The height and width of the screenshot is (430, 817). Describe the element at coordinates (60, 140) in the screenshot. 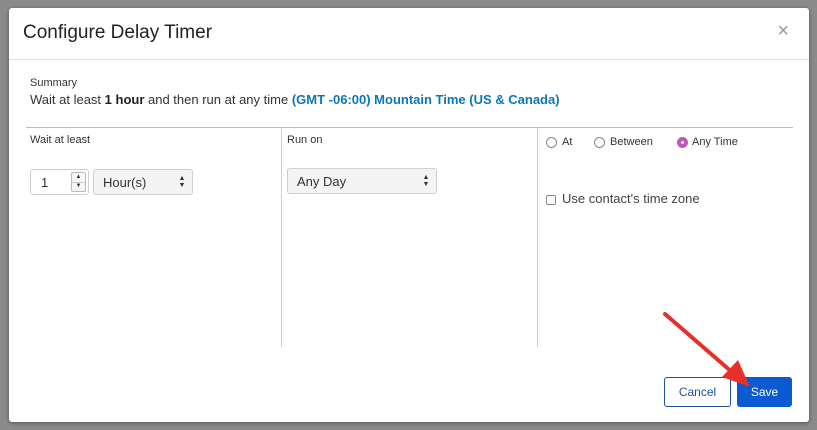

I see `wait-label: Wait at least` at that location.